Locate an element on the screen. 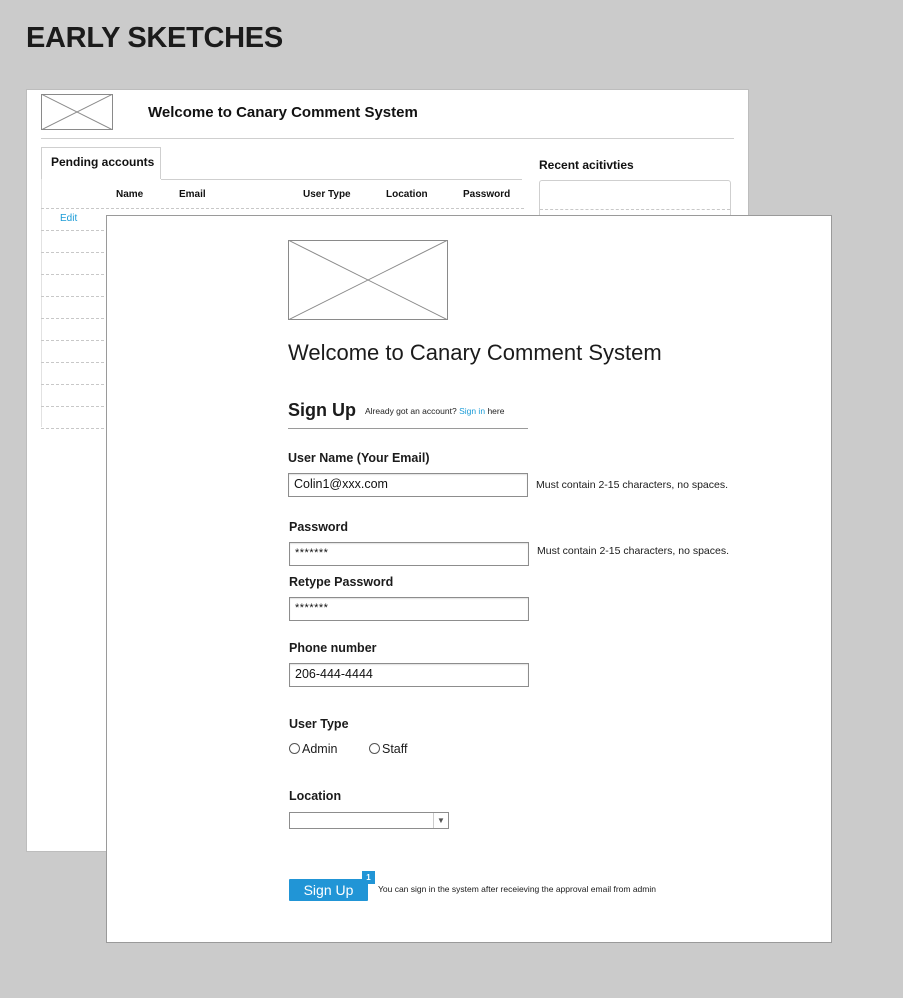 The image size is (903, 998). tab-divider is located at coordinates (341, 179).